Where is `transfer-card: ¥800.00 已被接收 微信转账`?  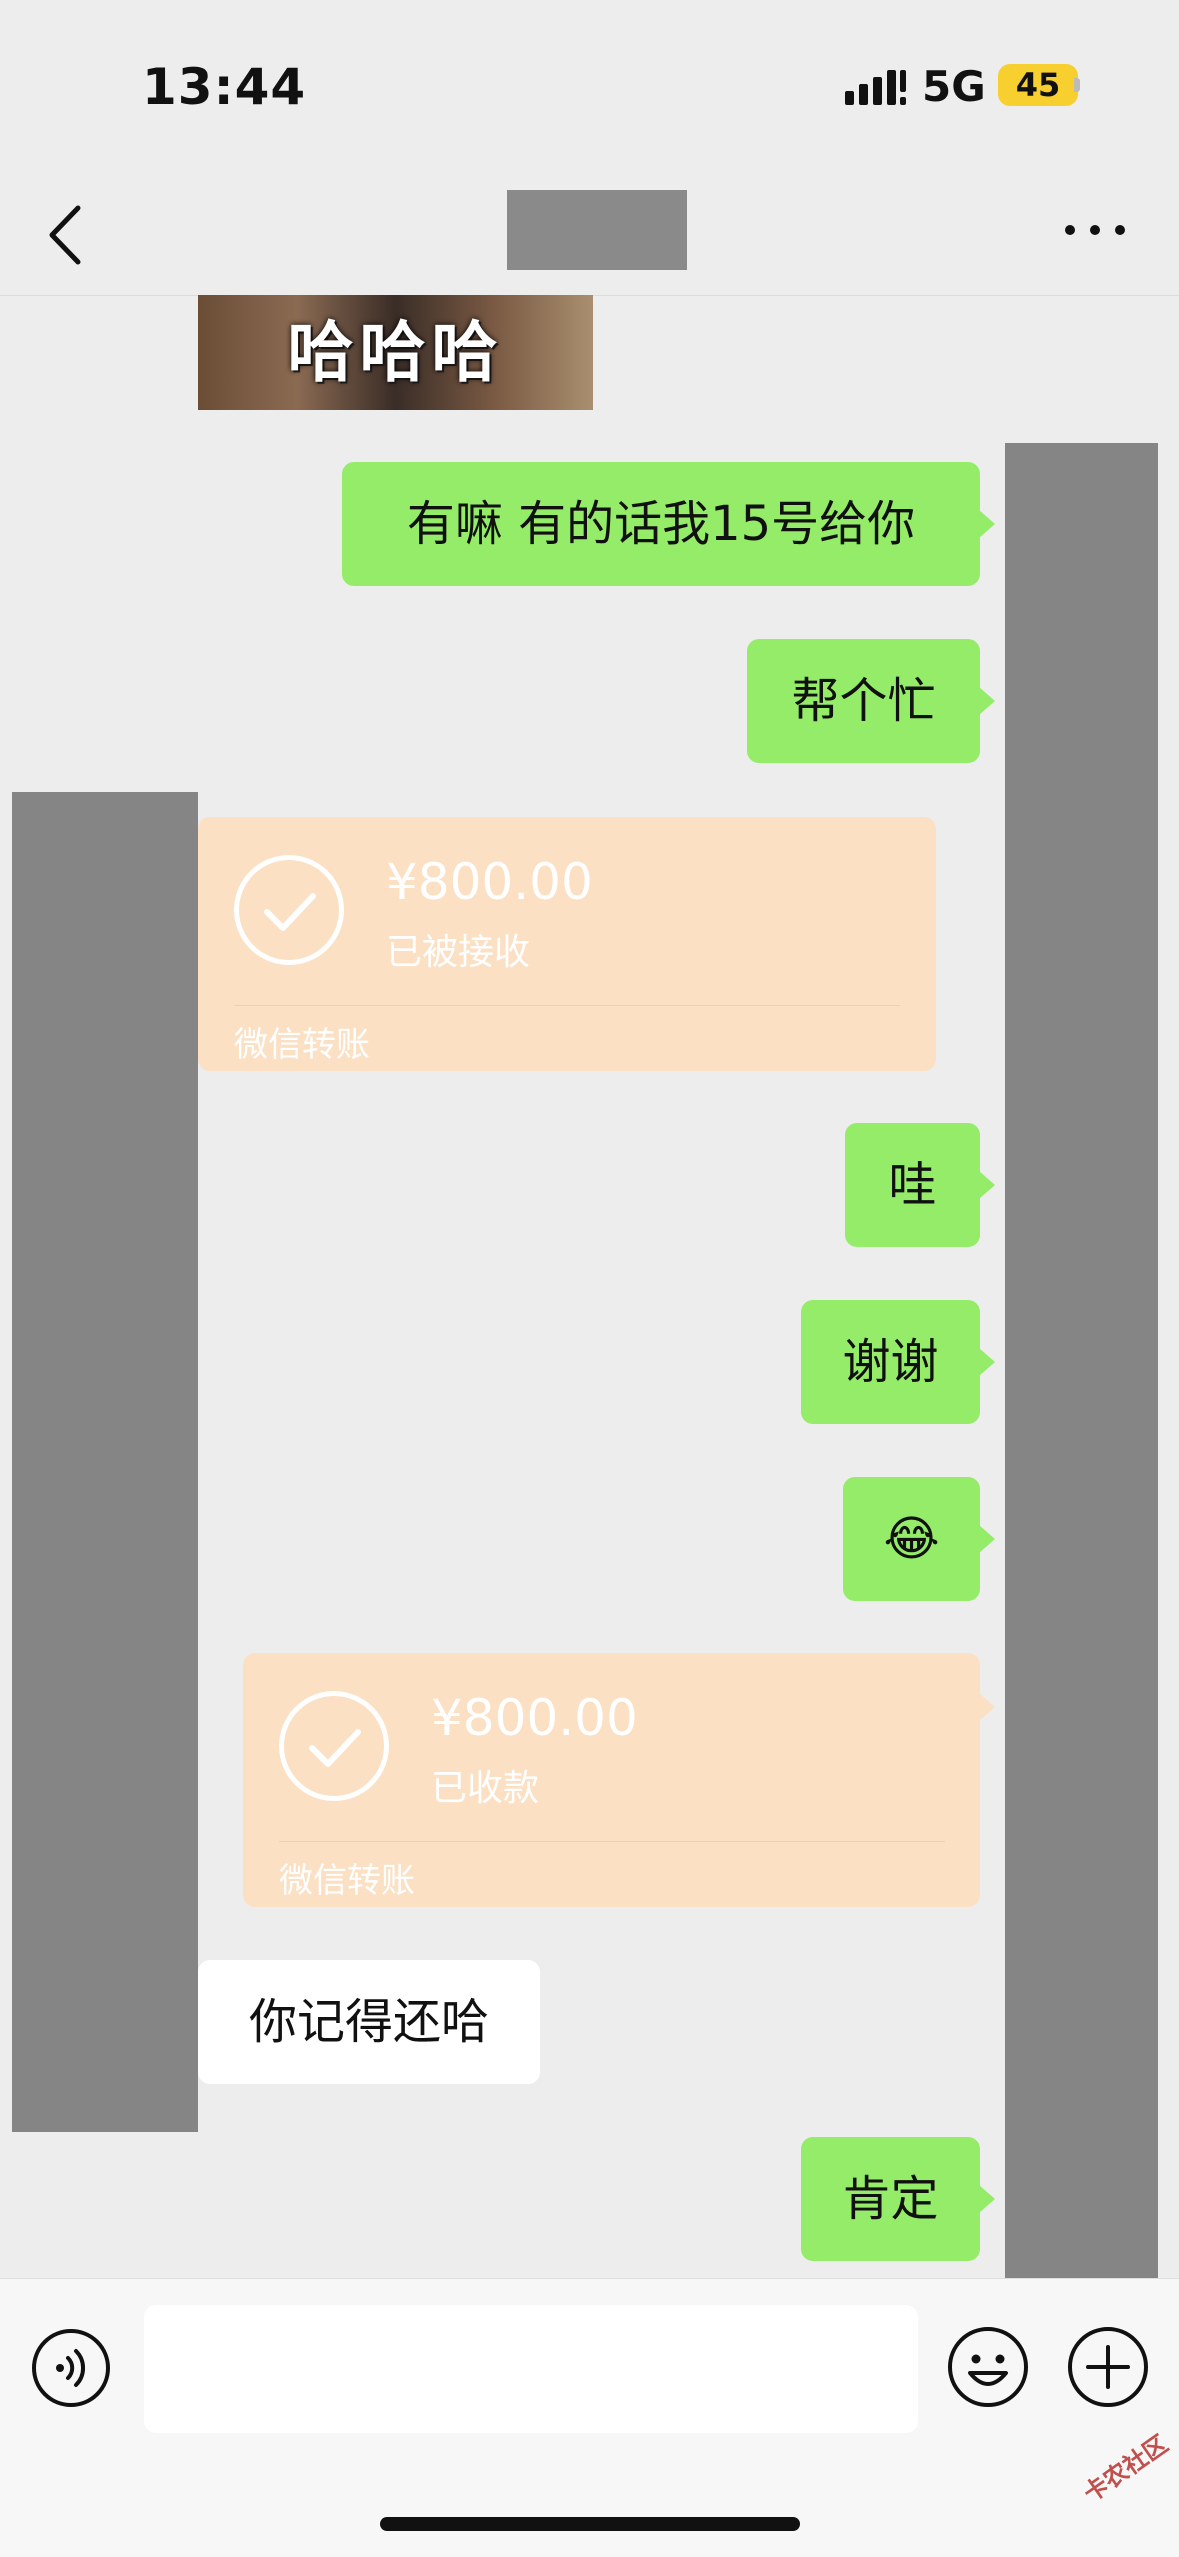 transfer-card: ¥800.00 已被接收 微信转账 is located at coordinates (567, 944).